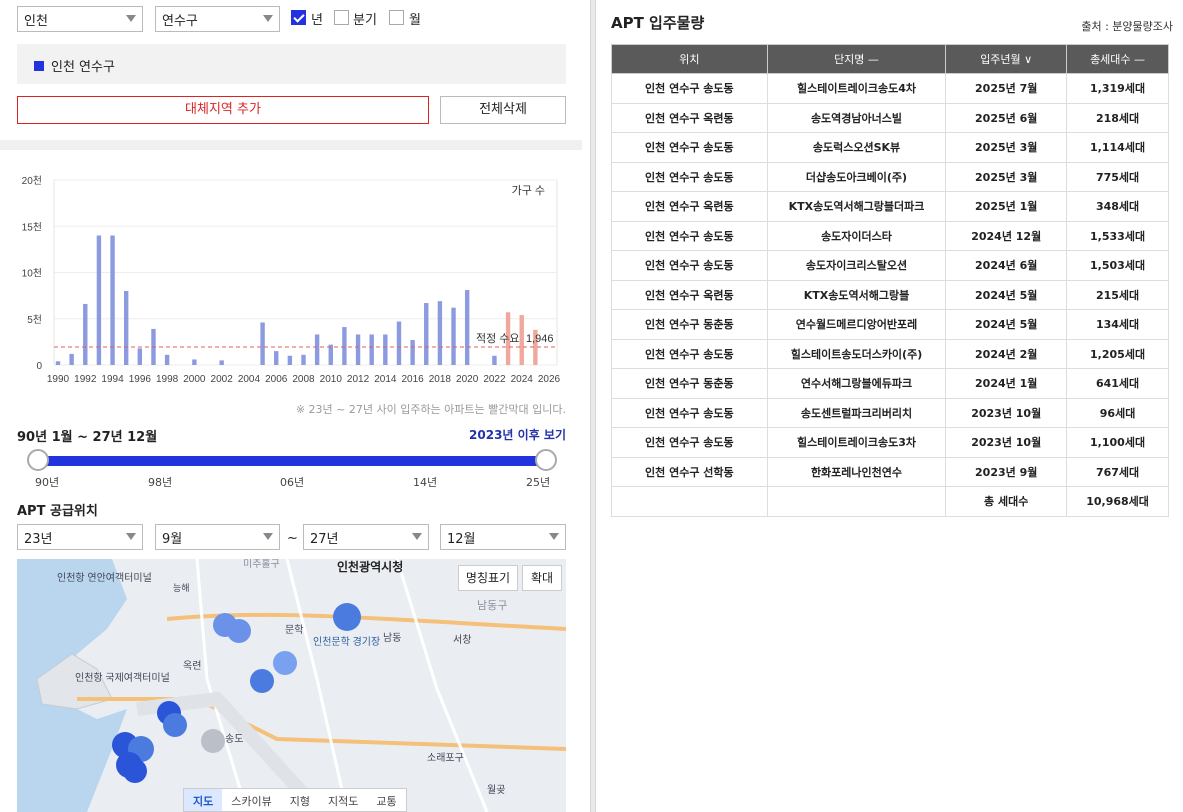 The width and height of the screenshot is (1183, 812). Describe the element at coordinates (890, 206) in the screenshot. I see `table-row: 인천 연수구 옥련동 KTX송도역서해그랑블더파크 2025년 1월 348세대` at that location.